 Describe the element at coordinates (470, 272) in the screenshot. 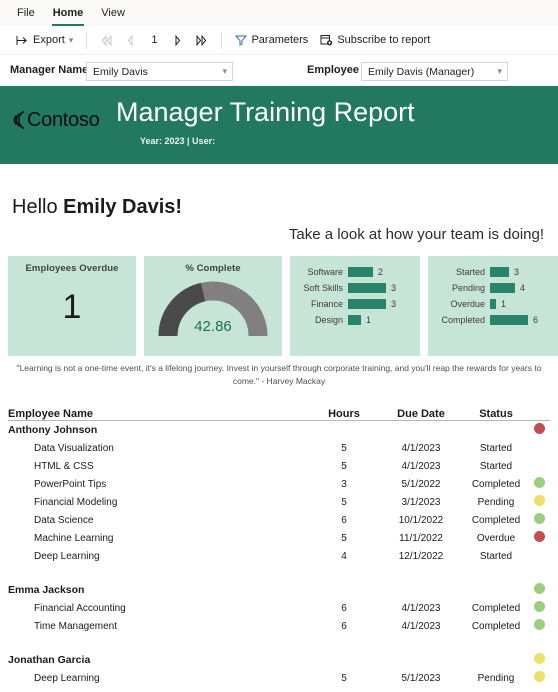

I see `bar-label: Started` at that location.